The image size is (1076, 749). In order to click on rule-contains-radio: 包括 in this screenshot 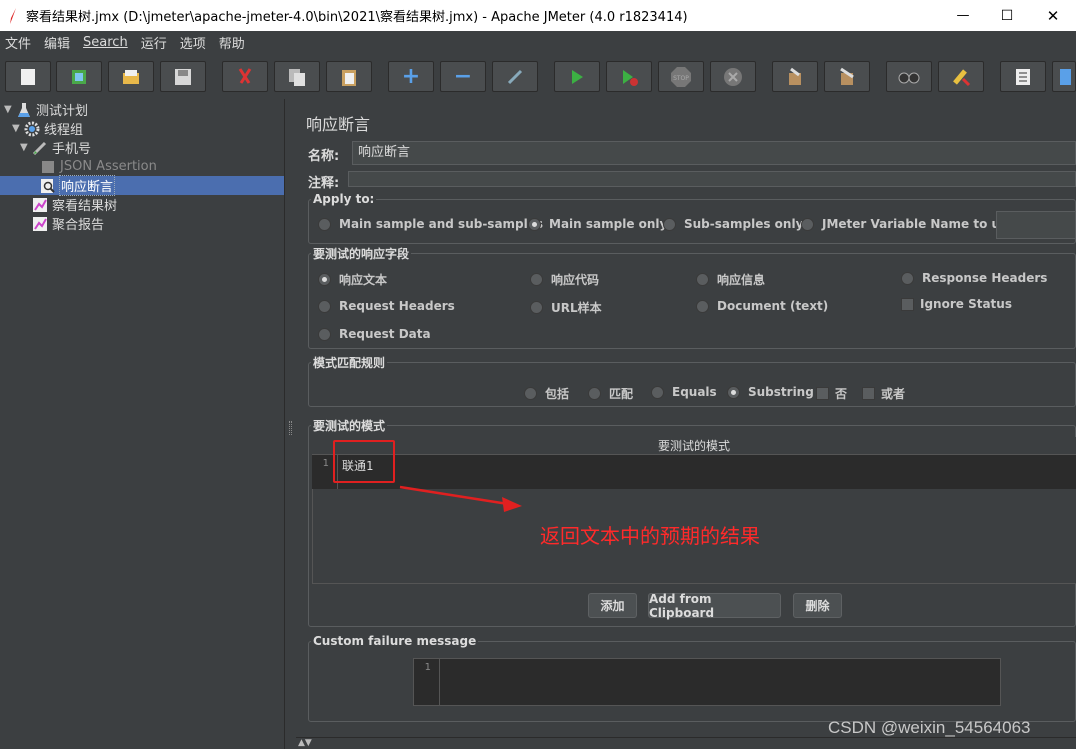, I will do `click(546, 393)`.